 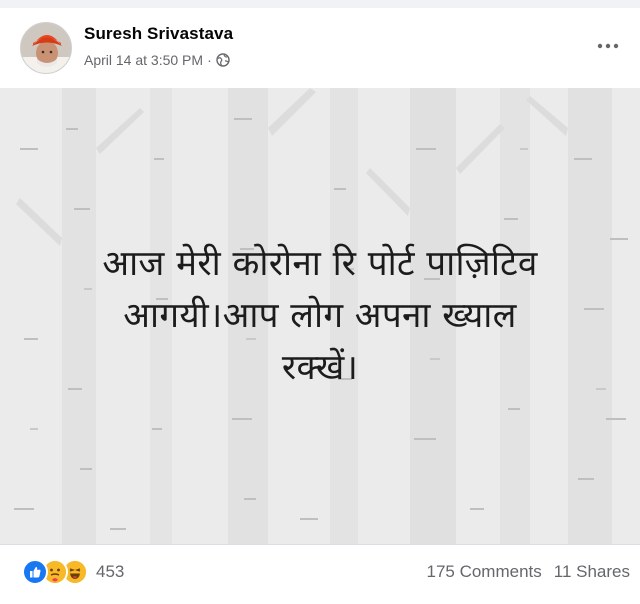 What do you see at coordinates (320, 4) in the screenshot?
I see `feed-gap` at bounding box center [320, 4].